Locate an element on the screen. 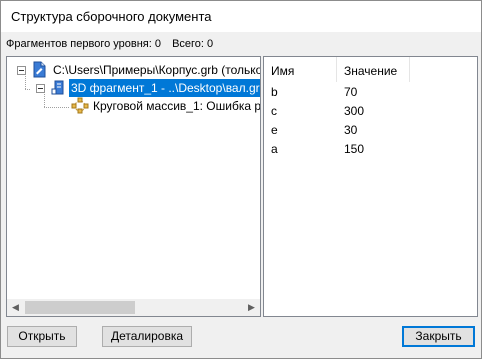 This screenshot has width=482, height=359. total-count: Всего: 0 is located at coordinates (193, 44).